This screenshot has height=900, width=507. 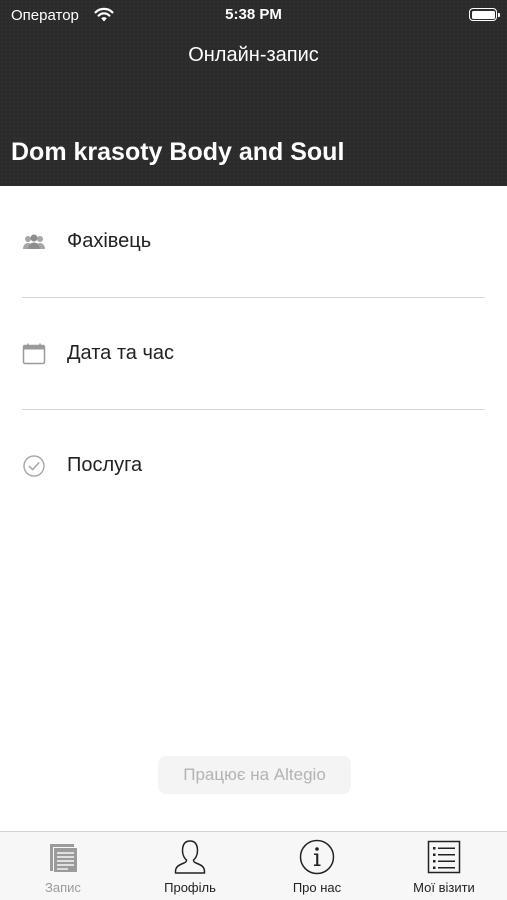 I want to click on tab-booking: Запис, so click(x=63, y=866).